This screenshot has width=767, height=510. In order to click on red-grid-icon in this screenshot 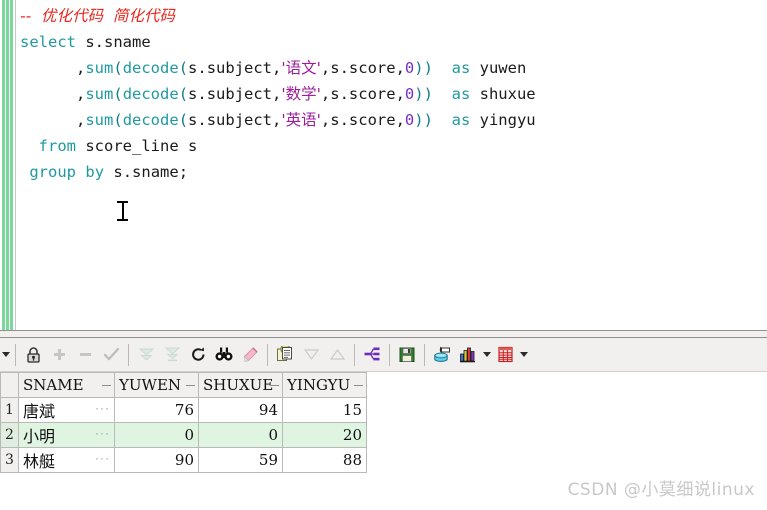, I will do `click(505, 354)`.